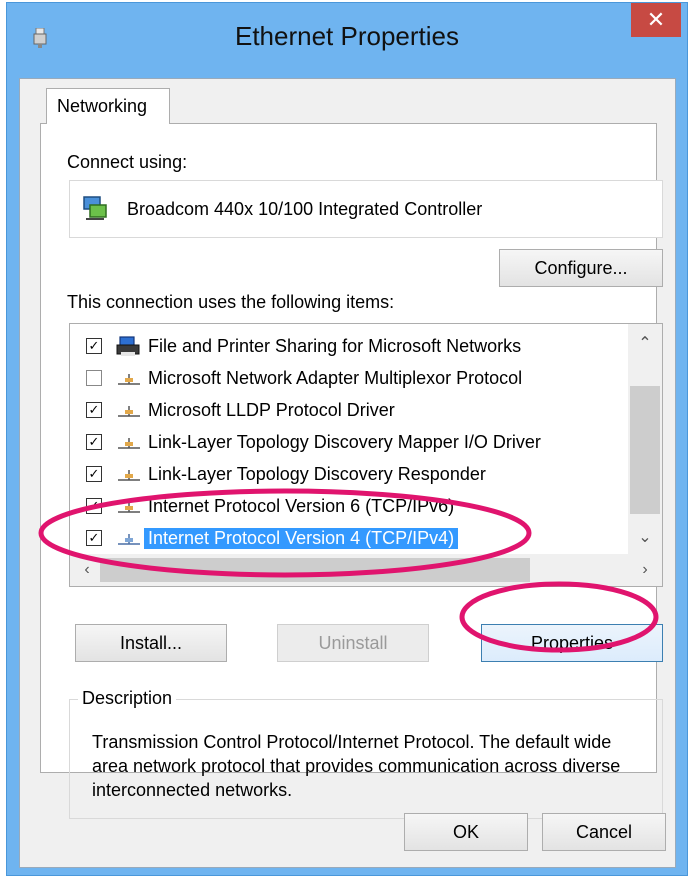  I want to click on cancel-button: Cancel, so click(604, 832).